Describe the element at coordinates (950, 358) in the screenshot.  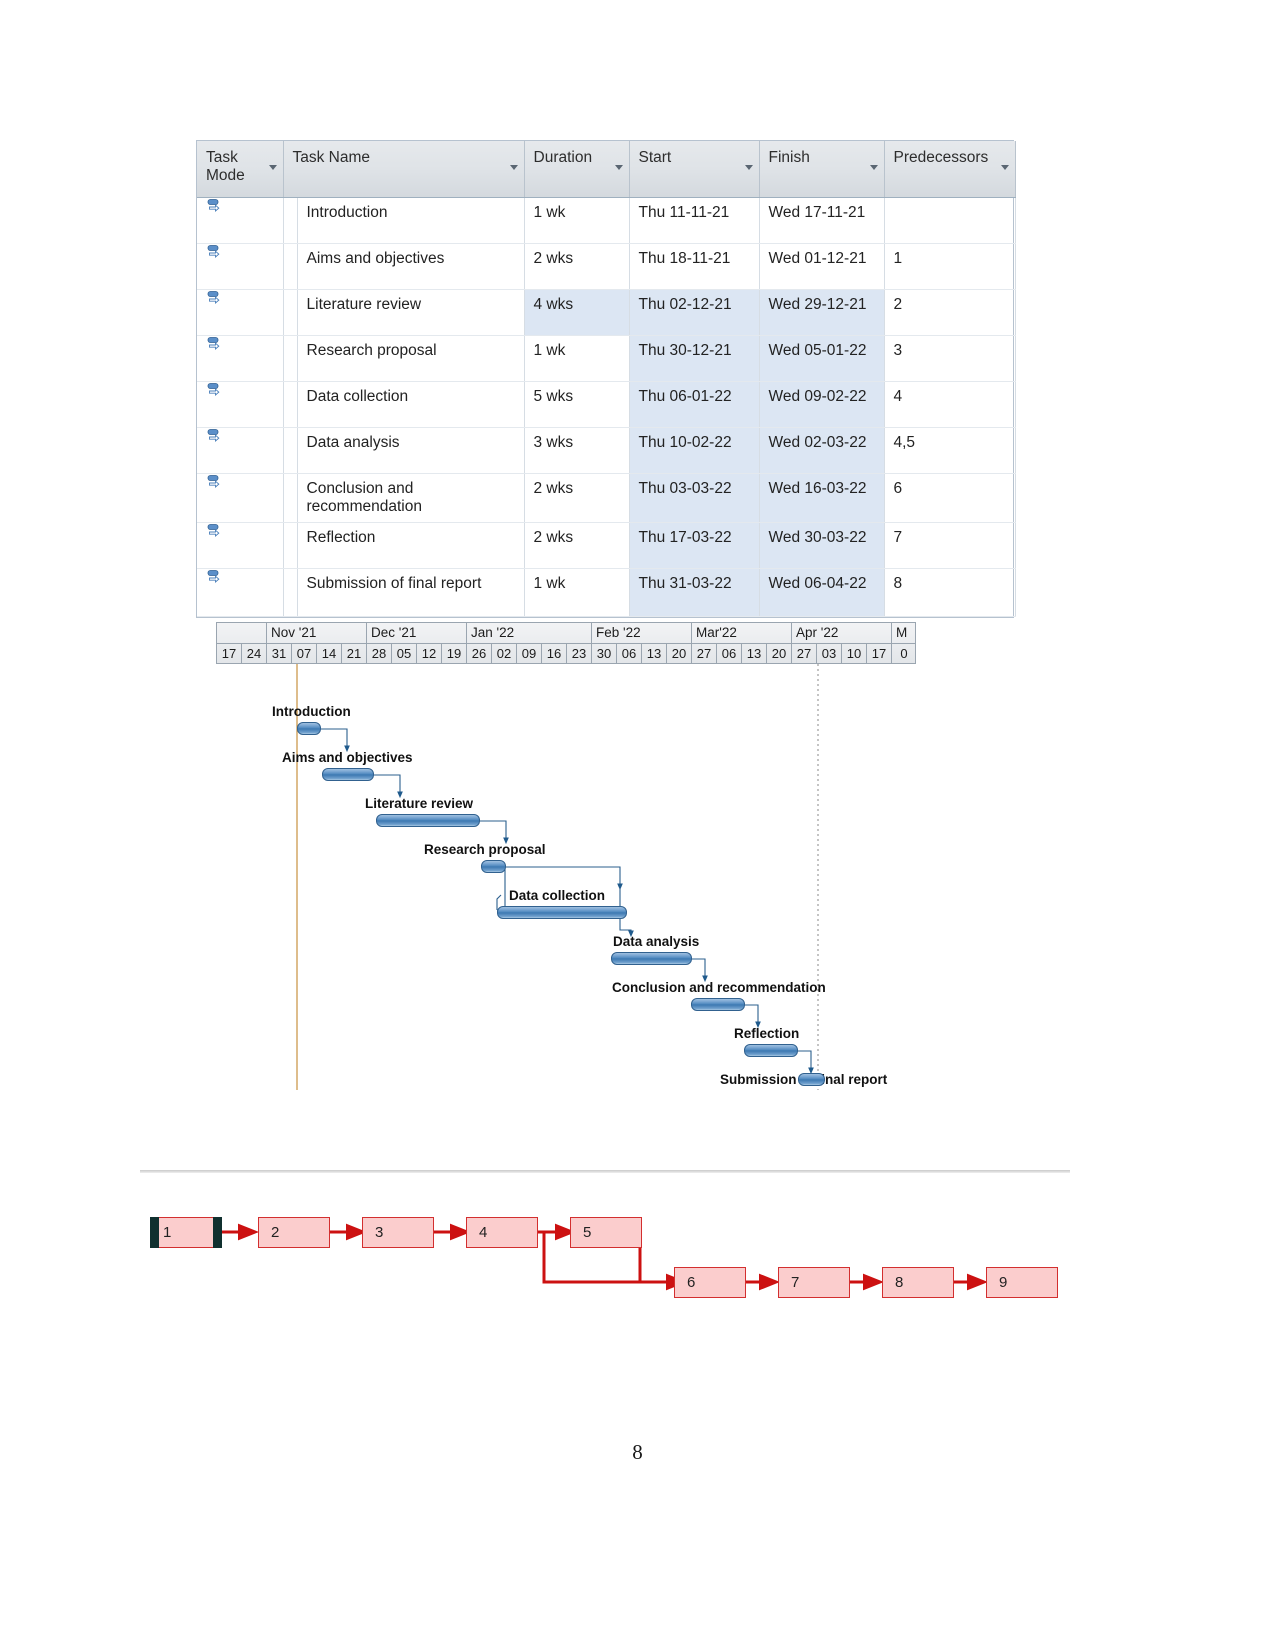
I see `cell-predecessors: 3` at that location.